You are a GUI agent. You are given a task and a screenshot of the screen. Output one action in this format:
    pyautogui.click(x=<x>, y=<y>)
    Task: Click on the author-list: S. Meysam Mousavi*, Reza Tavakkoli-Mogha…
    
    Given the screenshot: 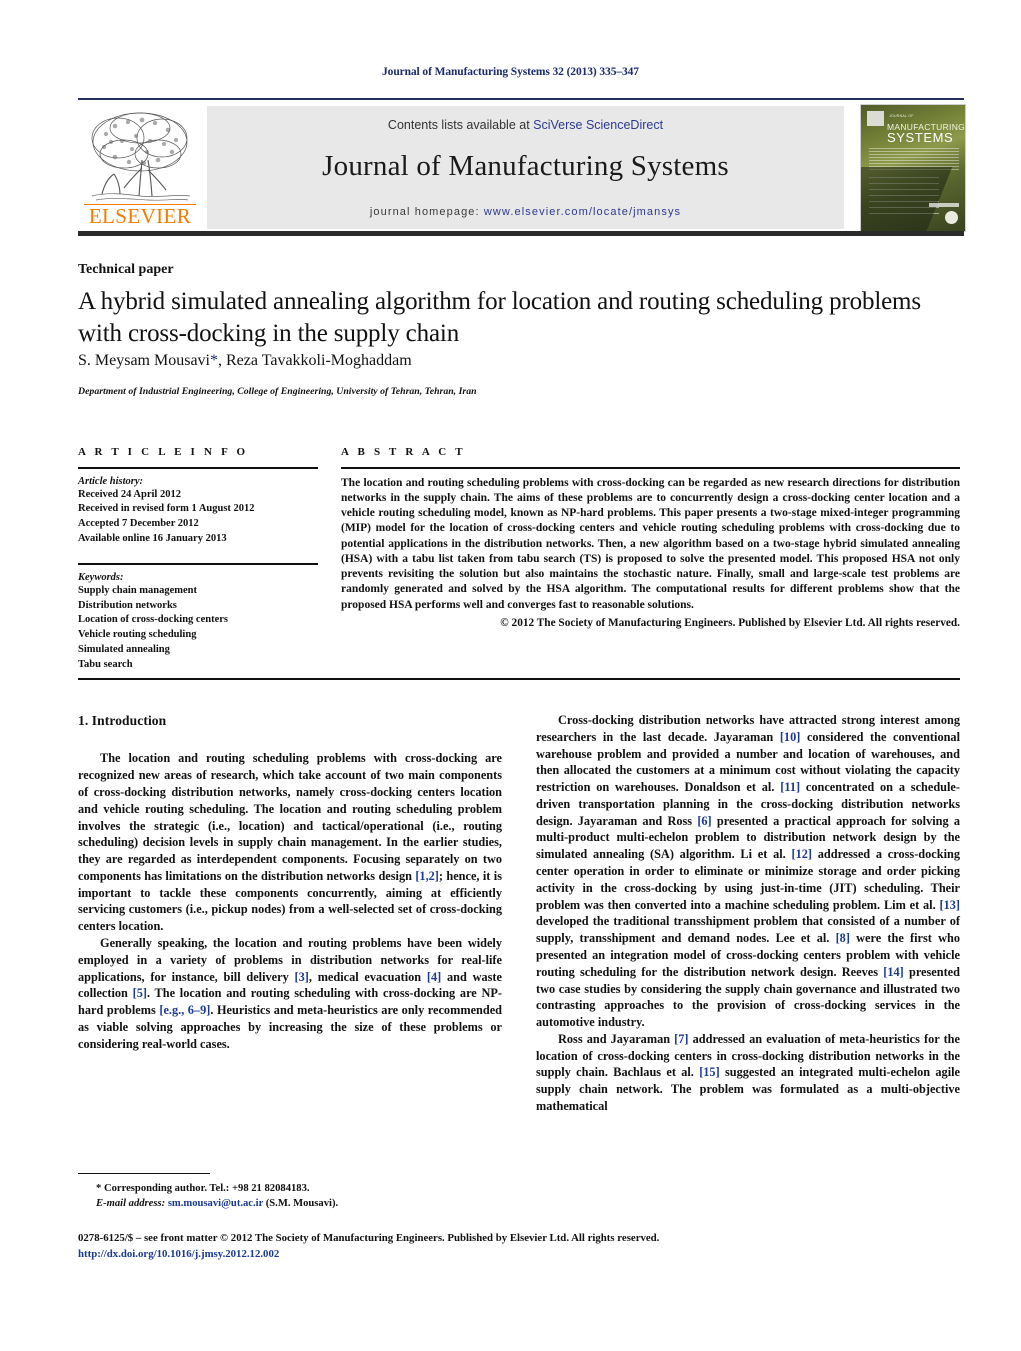 What is the action you would take?
    pyautogui.click(x=518, y=361)
    